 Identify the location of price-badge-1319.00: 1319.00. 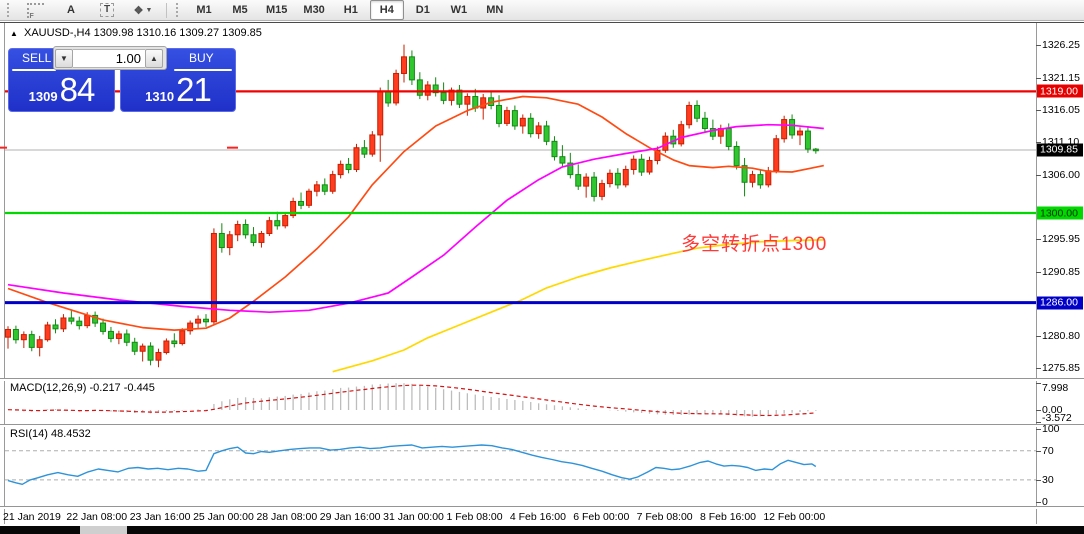
(1060, 91).